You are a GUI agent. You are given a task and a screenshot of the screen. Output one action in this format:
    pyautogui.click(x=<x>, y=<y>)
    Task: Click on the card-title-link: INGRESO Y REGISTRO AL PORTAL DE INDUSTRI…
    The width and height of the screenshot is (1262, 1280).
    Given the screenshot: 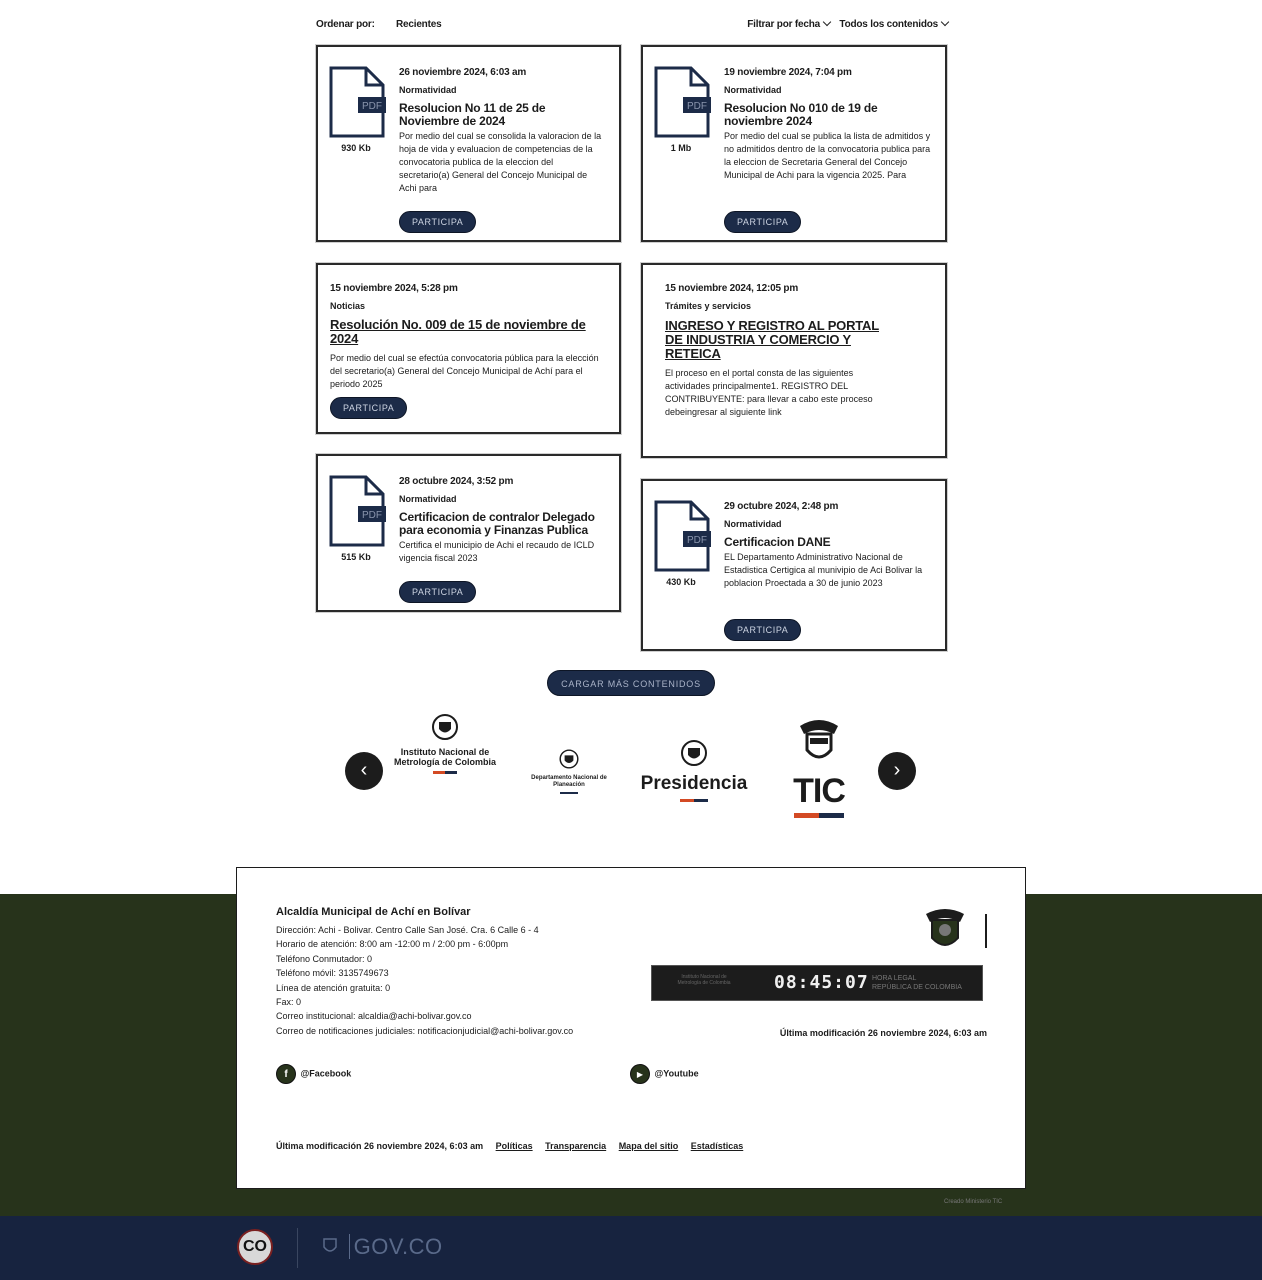 What is the action you would take?
    pyautogui.click(x=772, y=340)
    